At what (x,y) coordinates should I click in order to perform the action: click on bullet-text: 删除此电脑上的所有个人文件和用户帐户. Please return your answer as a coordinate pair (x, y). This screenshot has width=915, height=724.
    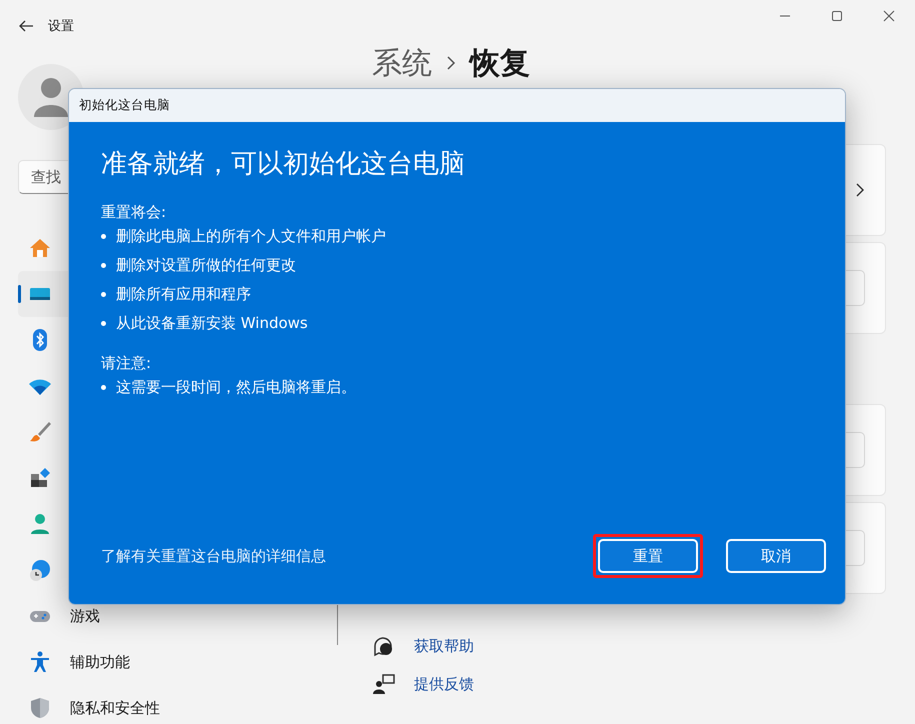
    Looking at the image, I should click on (251, 236).